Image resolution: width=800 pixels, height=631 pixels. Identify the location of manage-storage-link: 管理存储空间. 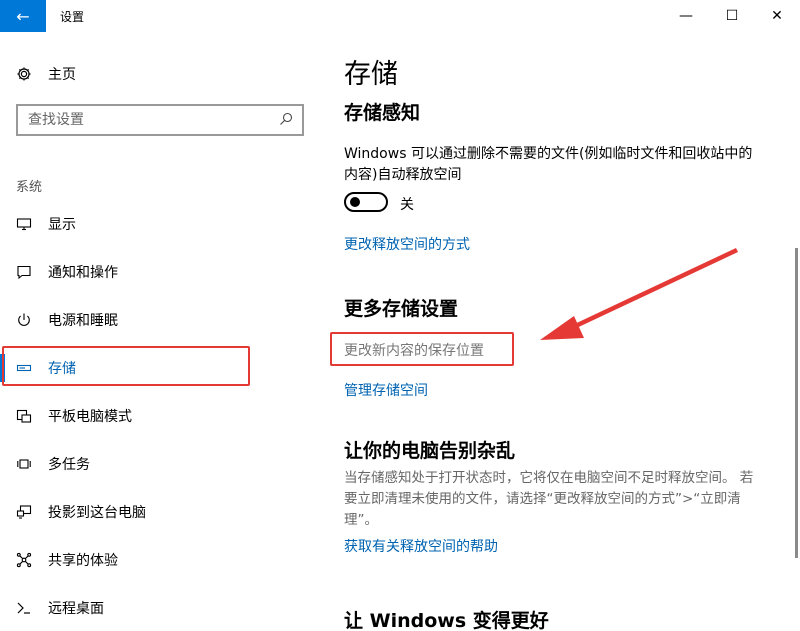
(386, 390).